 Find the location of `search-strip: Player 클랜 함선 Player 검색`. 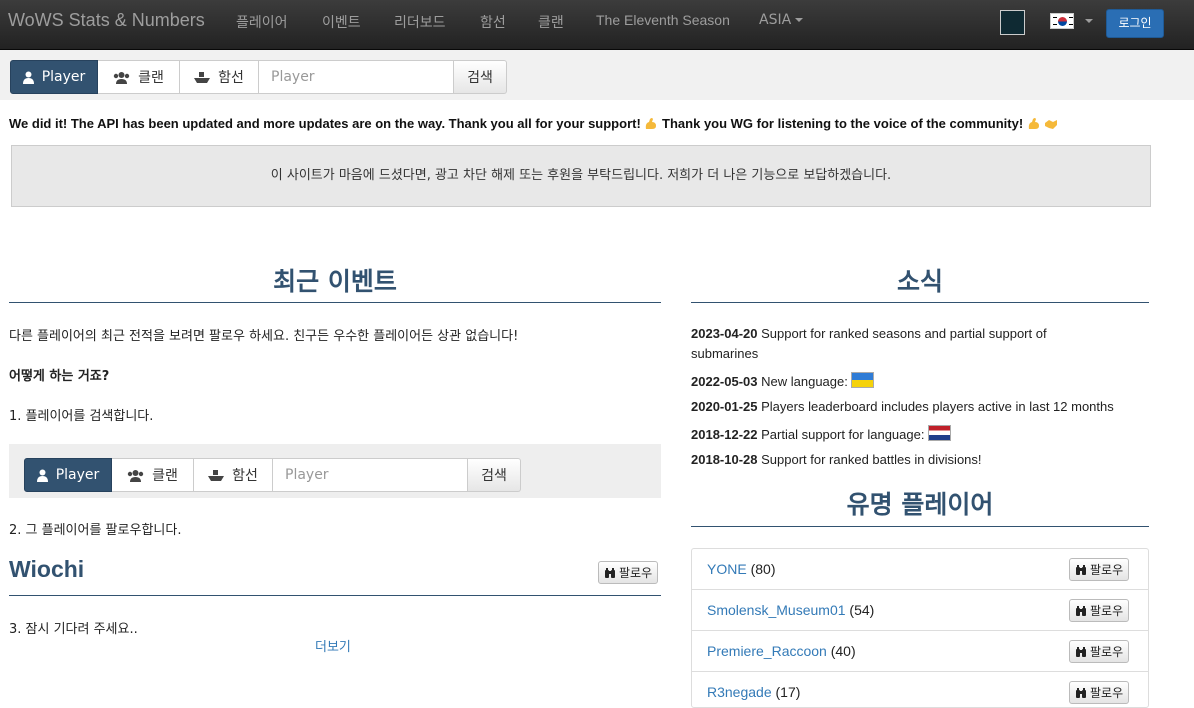

search-strip: Player 클랜 함선 Player 검색 is located at coordinates (597, 75).